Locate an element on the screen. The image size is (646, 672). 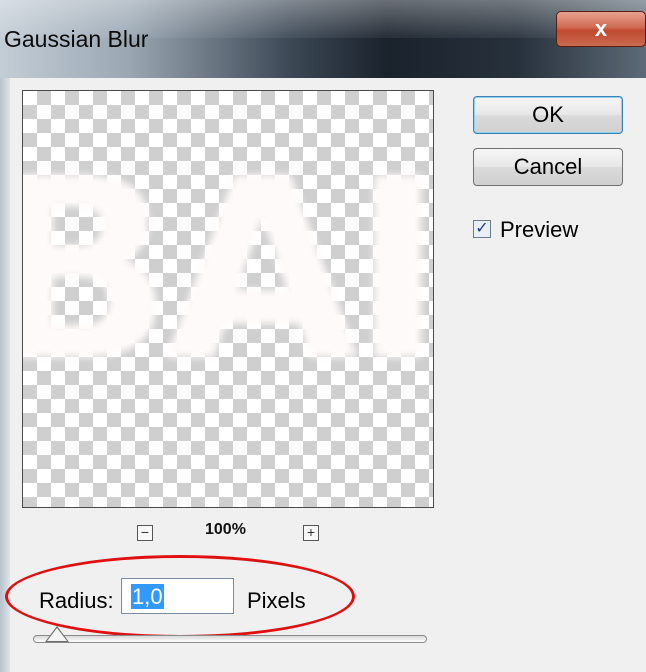
minus-icon: − is located at coordinates (145, 532).